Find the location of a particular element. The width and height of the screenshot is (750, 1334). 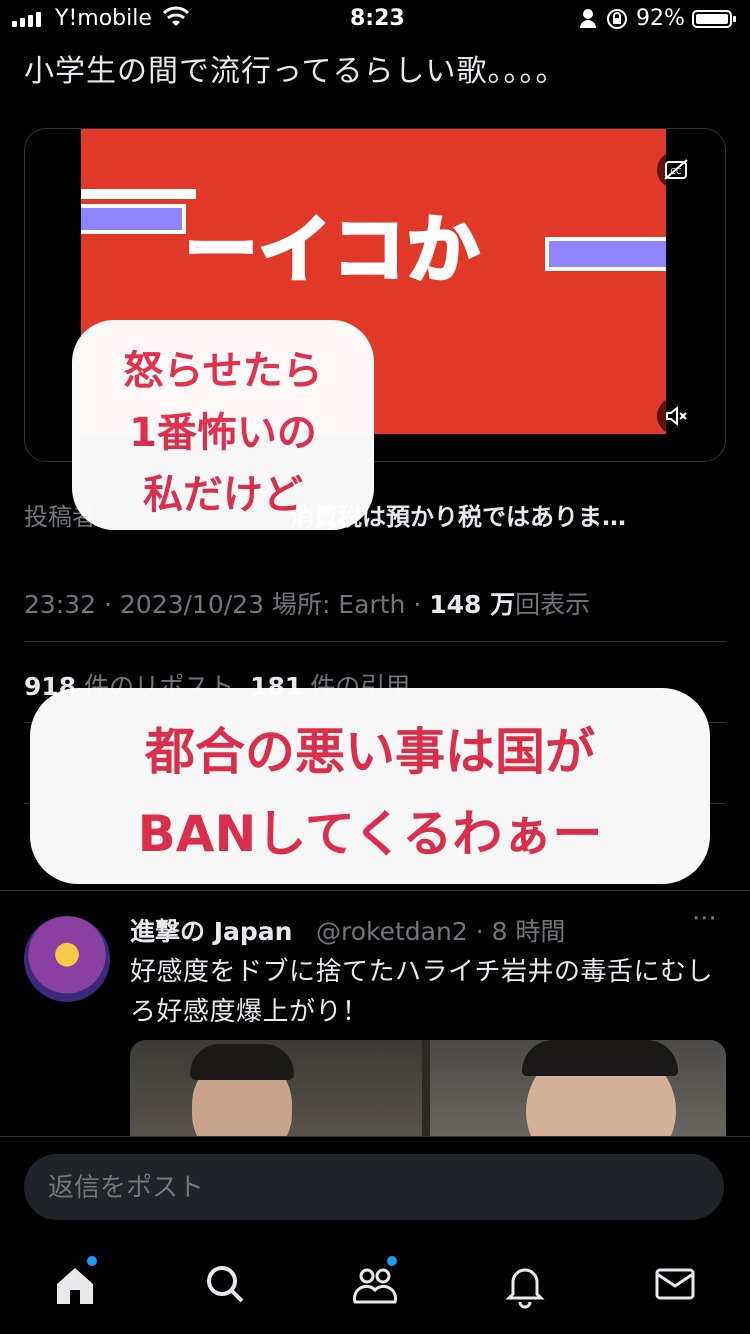

status-bar: Y!mobile 8:23 92% is located at coordinates (375, 20).